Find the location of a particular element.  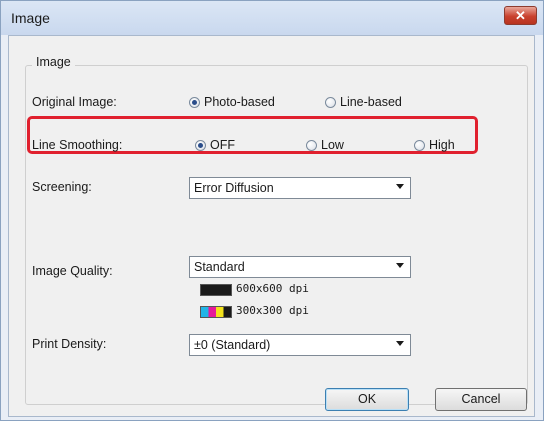

radio-line-based-label: Line-based is located at coordinates (371, 102).